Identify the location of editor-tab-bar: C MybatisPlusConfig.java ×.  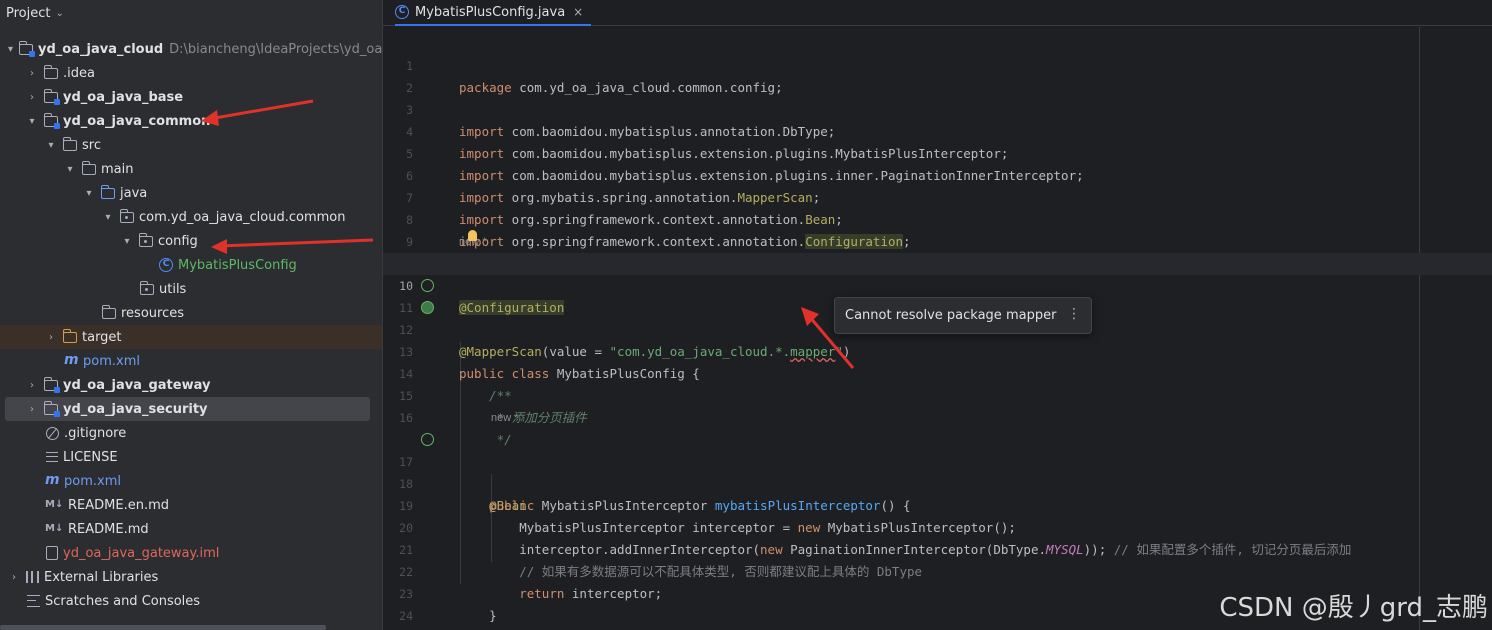
(937, 13).